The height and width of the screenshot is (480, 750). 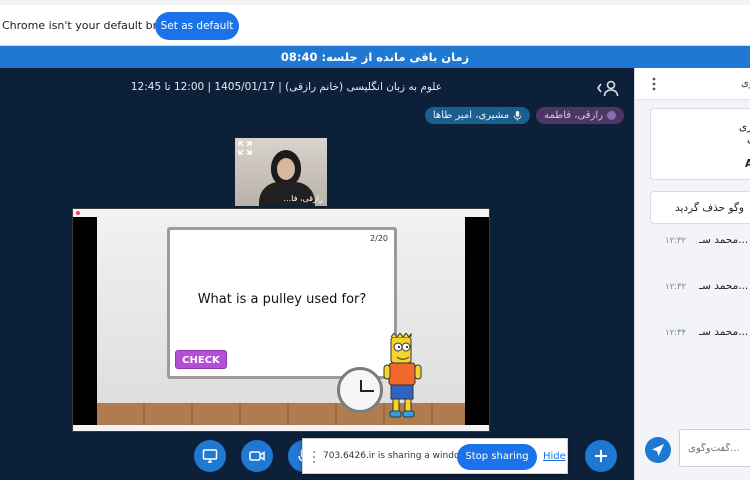 I want to click on plus-icon, so click(x=601, y=456).